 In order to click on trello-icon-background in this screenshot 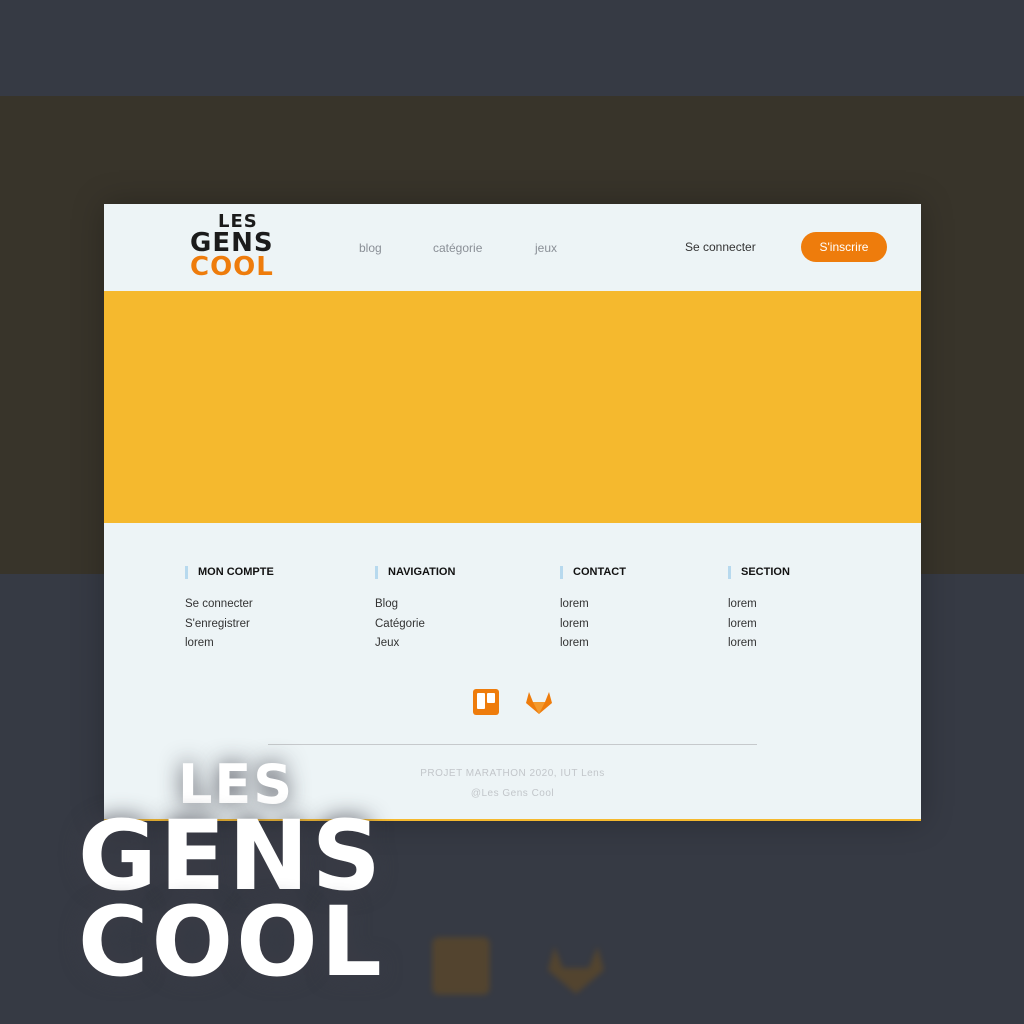, I will do `click(461, 966)`.